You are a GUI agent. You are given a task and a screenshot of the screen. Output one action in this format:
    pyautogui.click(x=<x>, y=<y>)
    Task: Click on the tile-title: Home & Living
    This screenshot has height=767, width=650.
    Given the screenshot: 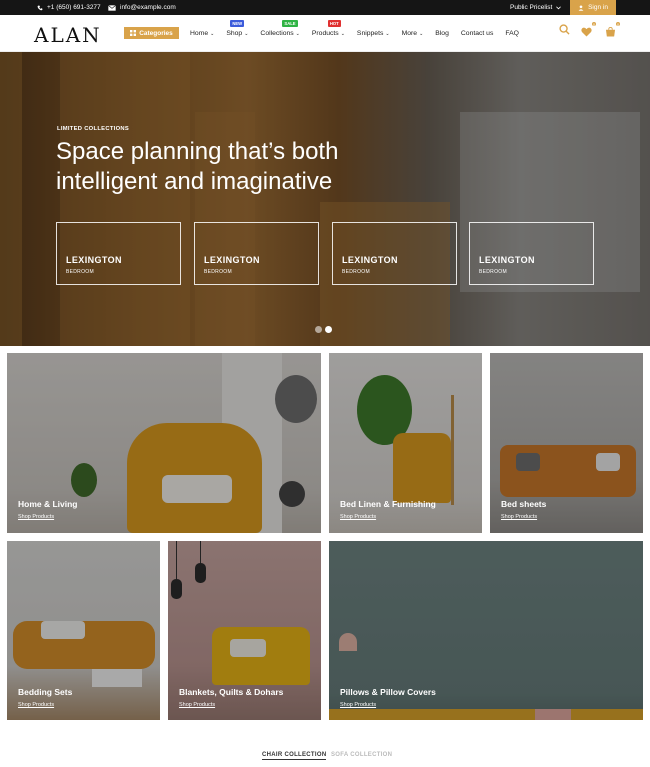 What is the action you would take?
    pyautogui.click(x=48, y=504)
    